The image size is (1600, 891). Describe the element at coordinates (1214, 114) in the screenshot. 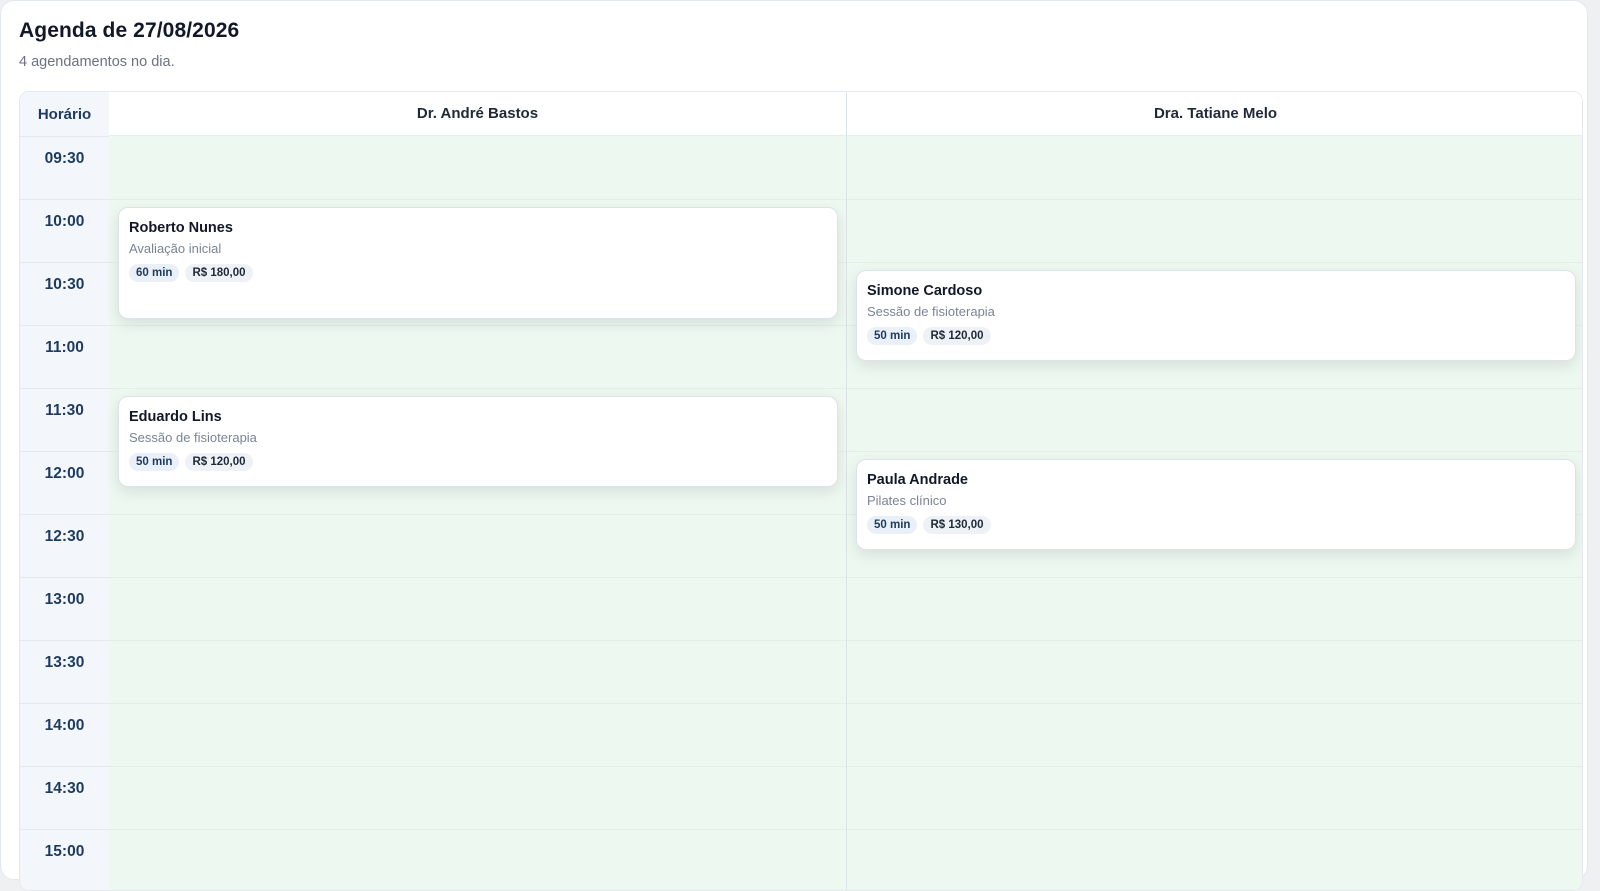

I see `professional-header-tatiane-melo: Dra. Tatiane Melo` at that location.